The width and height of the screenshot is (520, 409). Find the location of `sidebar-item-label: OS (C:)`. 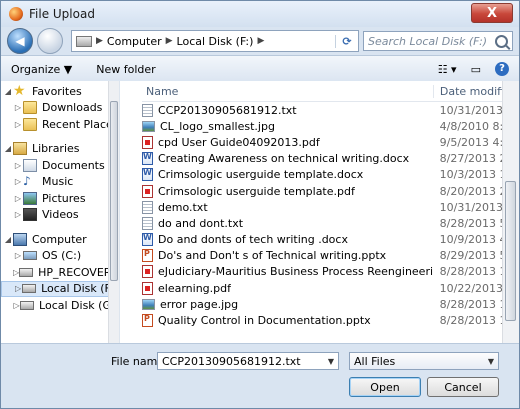

sidebar-item-label: OS (C:) is located at coordinates (62, 256).